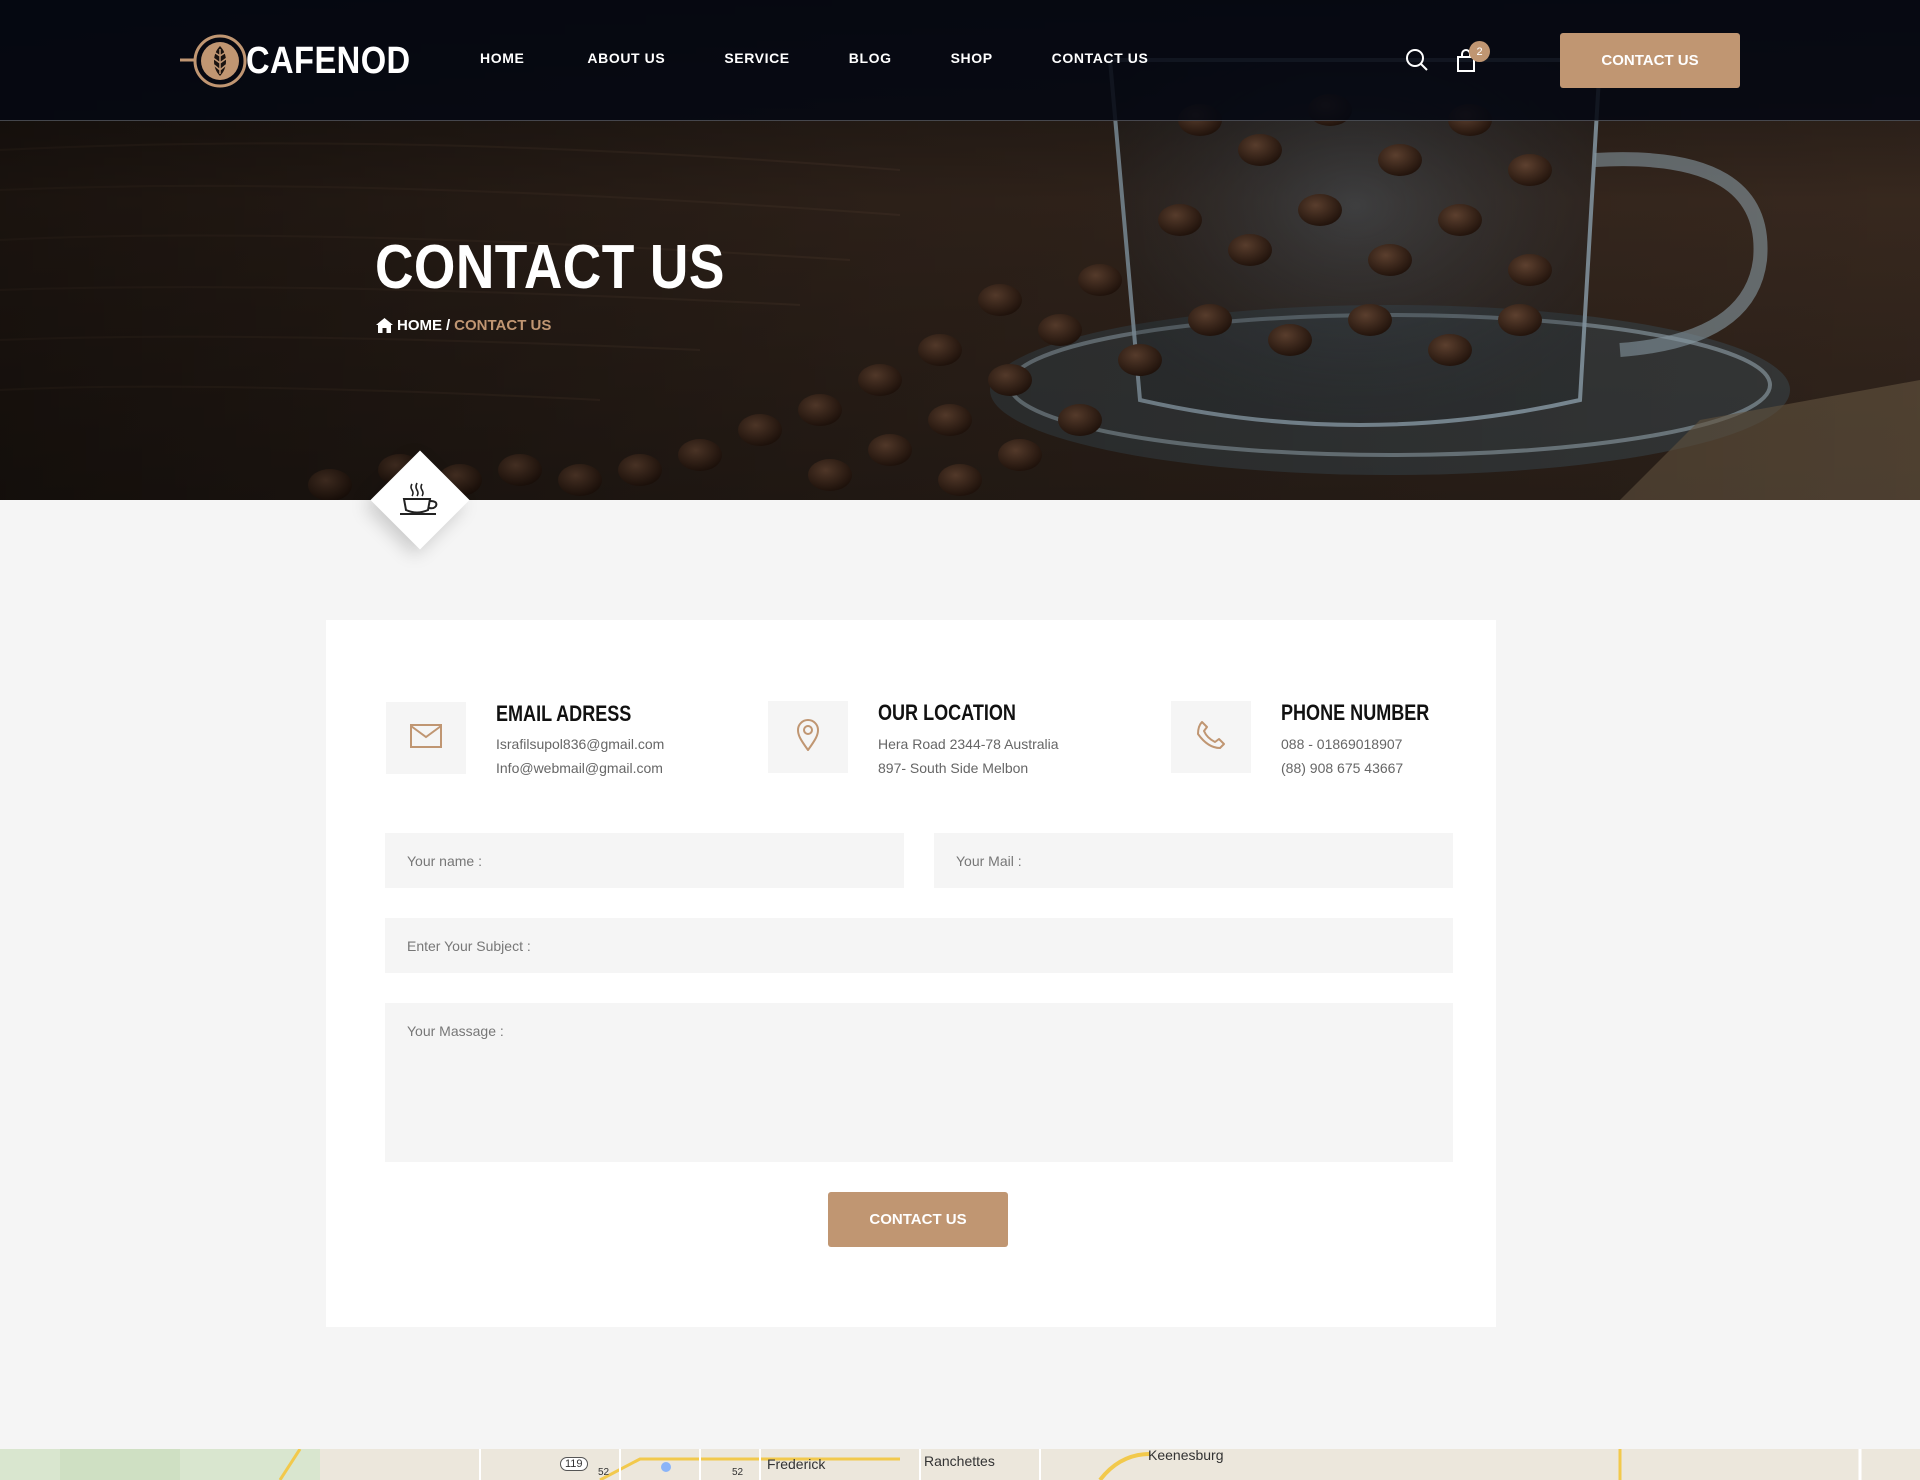 This screenshot has height=1480, width=1920. What do you see at coordinates (738, 1472) in the screenshot?
I see `map-route-52-b: 52` at bounding box center [738, 1472].